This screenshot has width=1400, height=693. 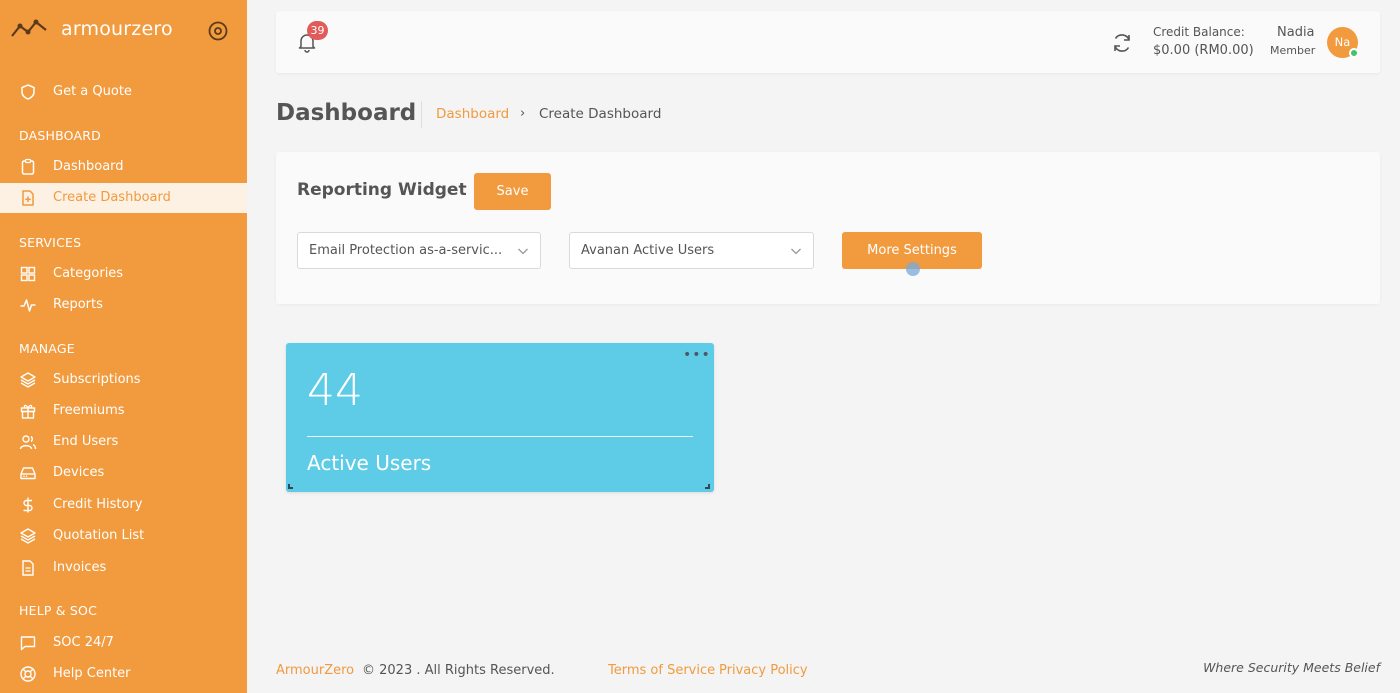 What do you see at coordinates (88, 166) in the screenshot?
I see `sidebar-item-label: Dashboard` at bounding box center [88, 166].